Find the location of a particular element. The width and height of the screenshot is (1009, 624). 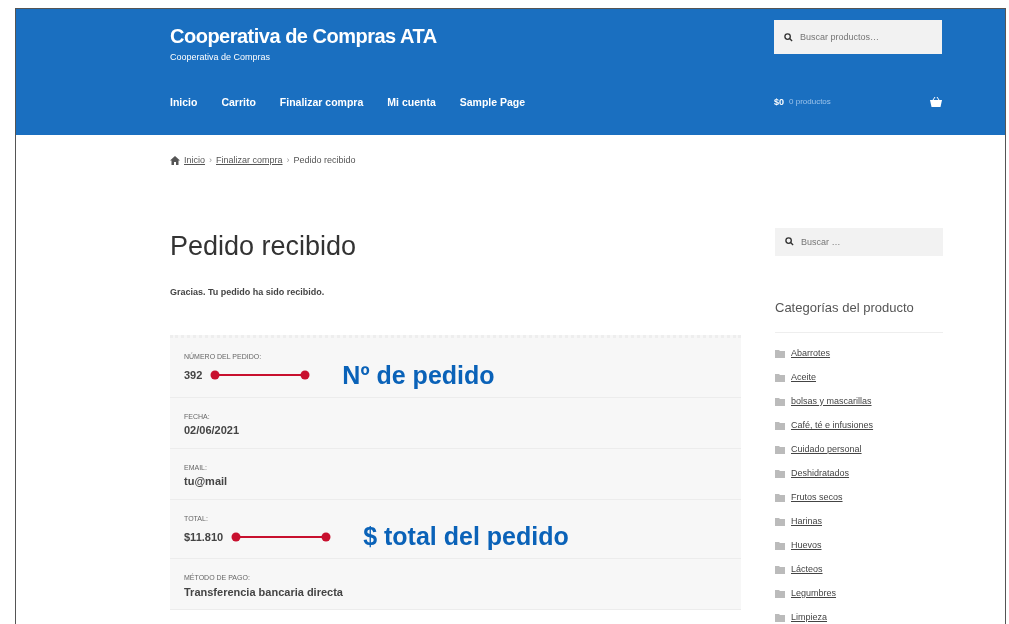

page-title: Pedido recibido is located at coordinates (264, 245).